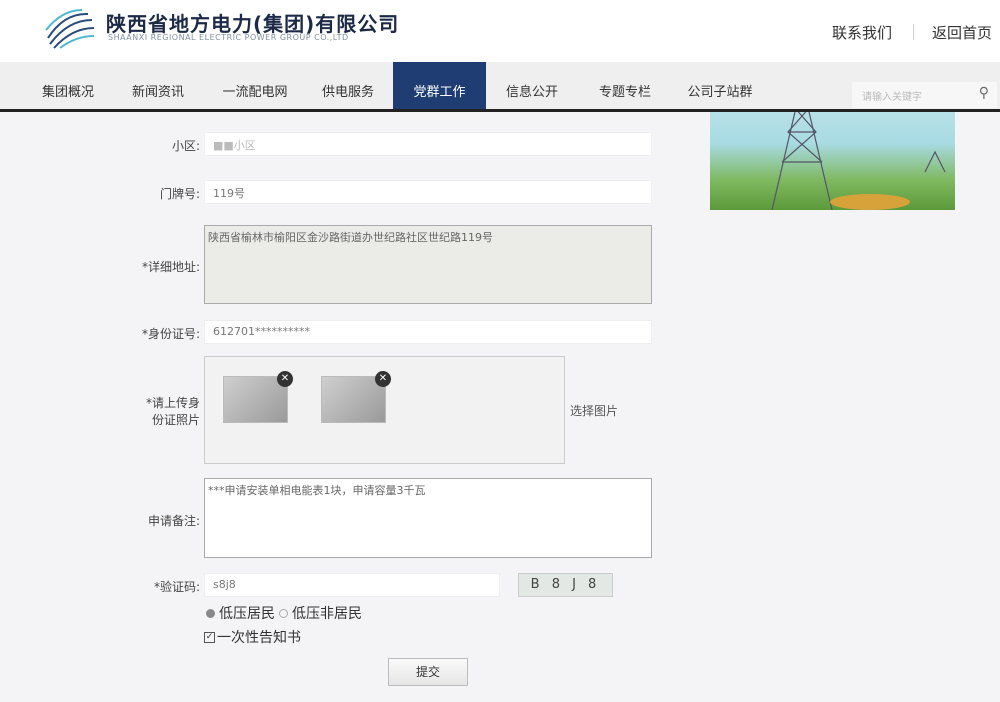 This screenshot has height=702, width=1000. I want to click on radio-non-residential, so click(283, 613).